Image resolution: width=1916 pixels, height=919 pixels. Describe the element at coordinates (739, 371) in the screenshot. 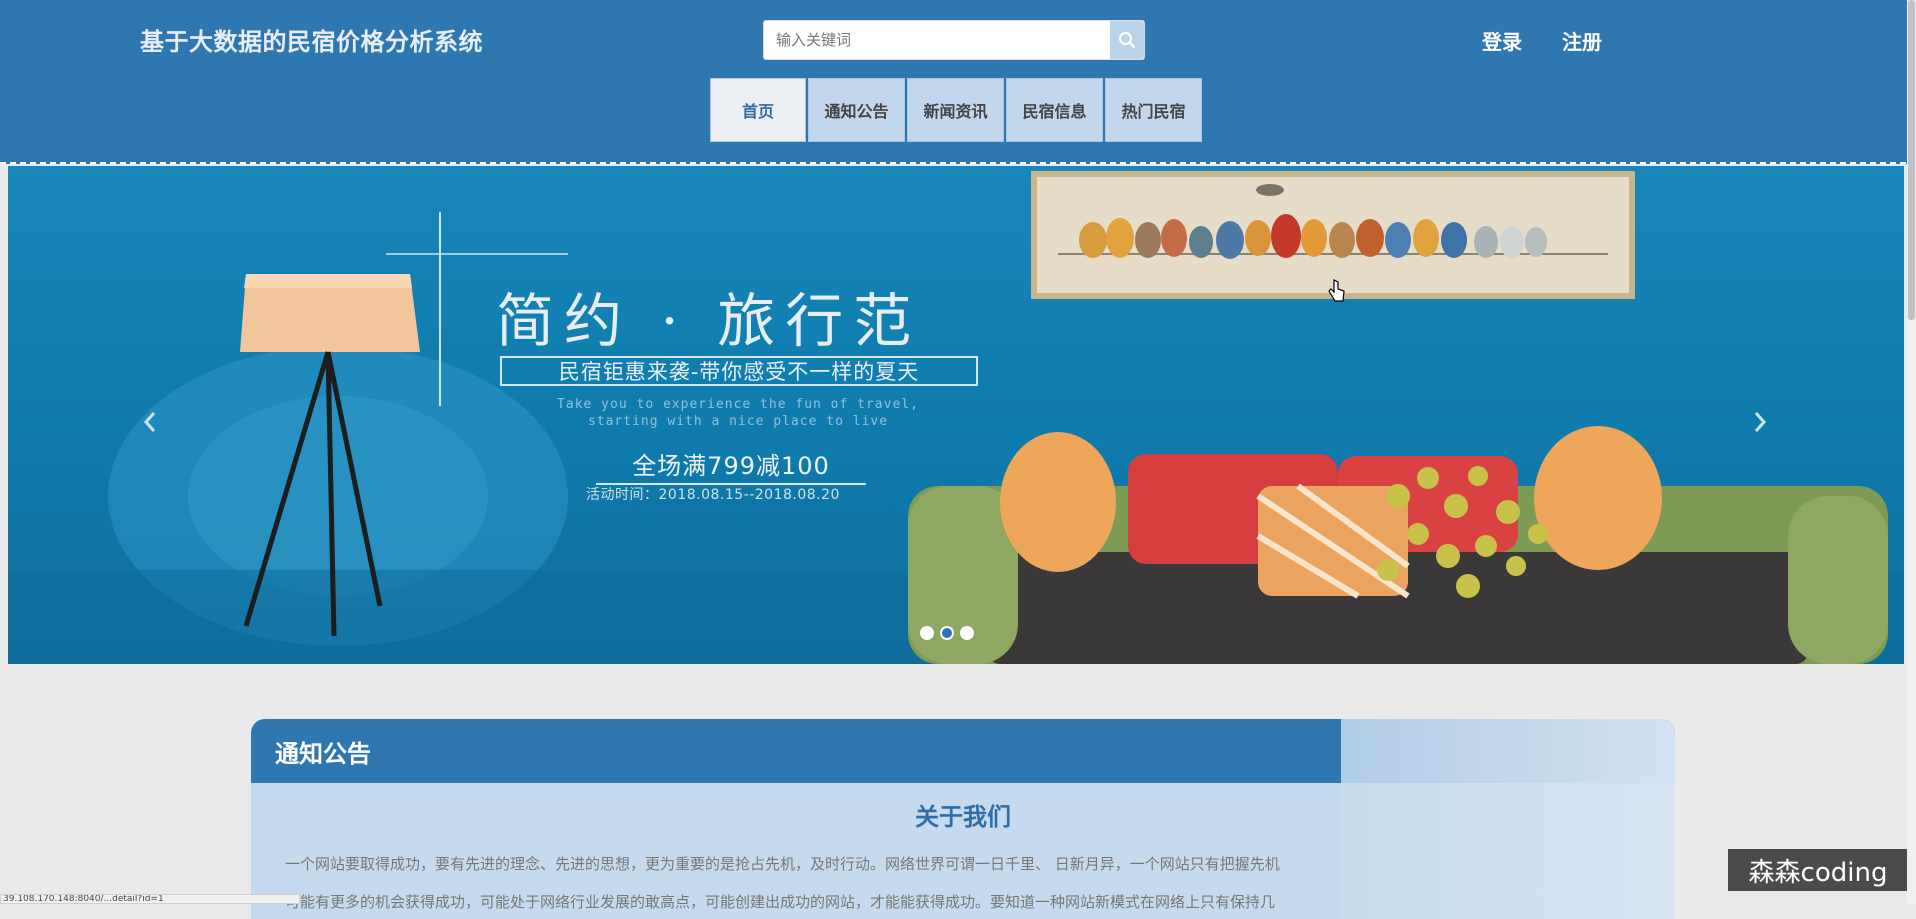

I see `banner-tagline: 民宿钜惠来袭-带你感受不一样的夏天` at that location.